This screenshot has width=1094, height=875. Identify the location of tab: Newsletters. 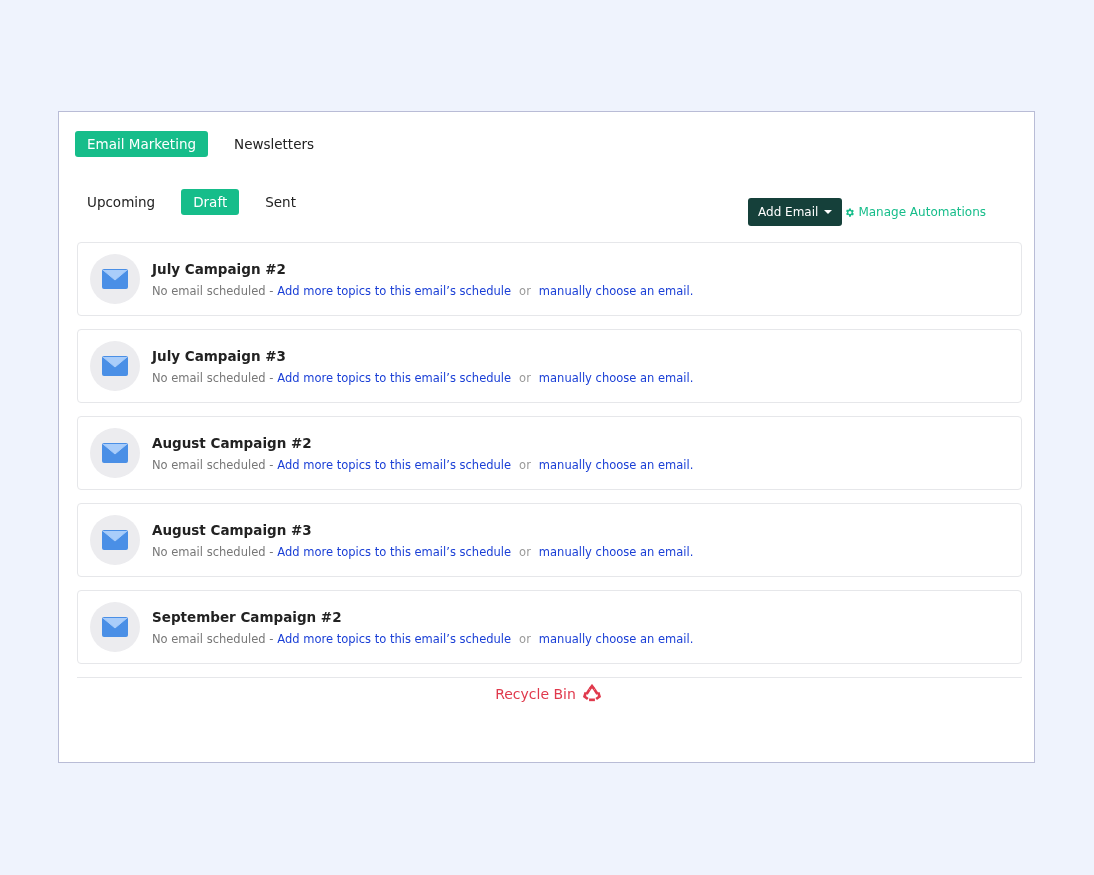
(274, 144).